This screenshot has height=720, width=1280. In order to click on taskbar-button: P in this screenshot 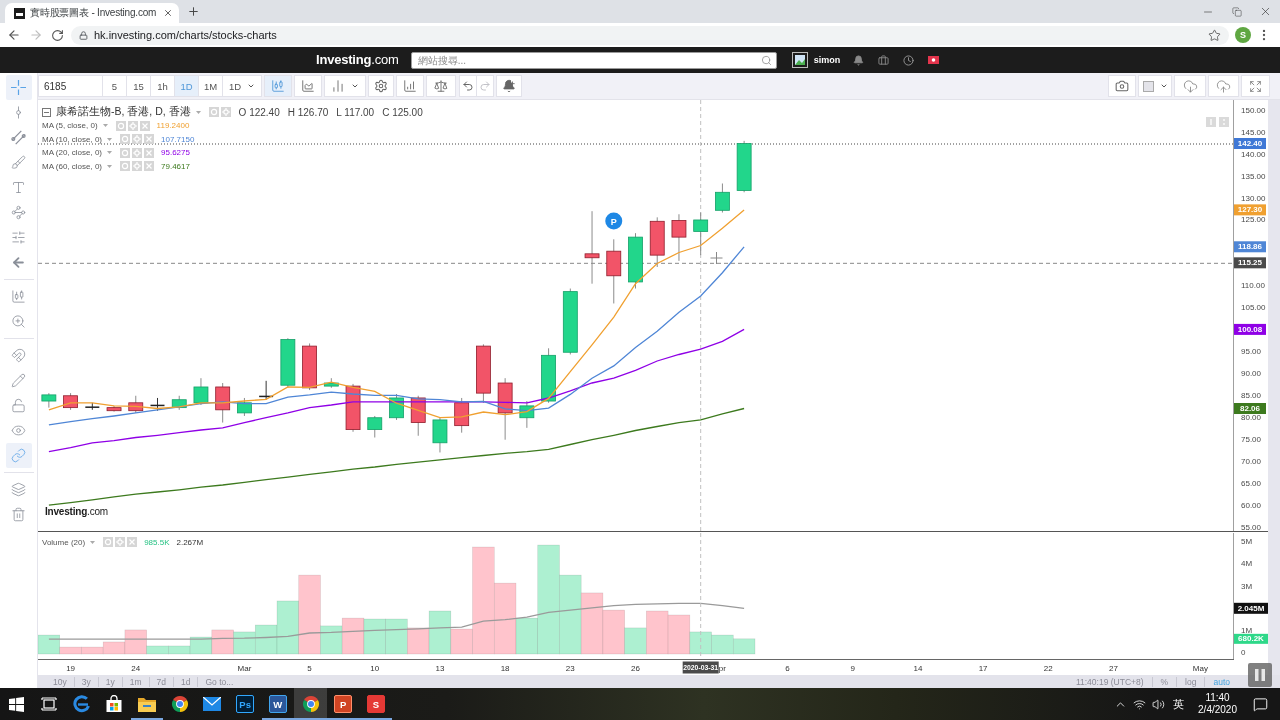, I will do `click(343, 704)`.